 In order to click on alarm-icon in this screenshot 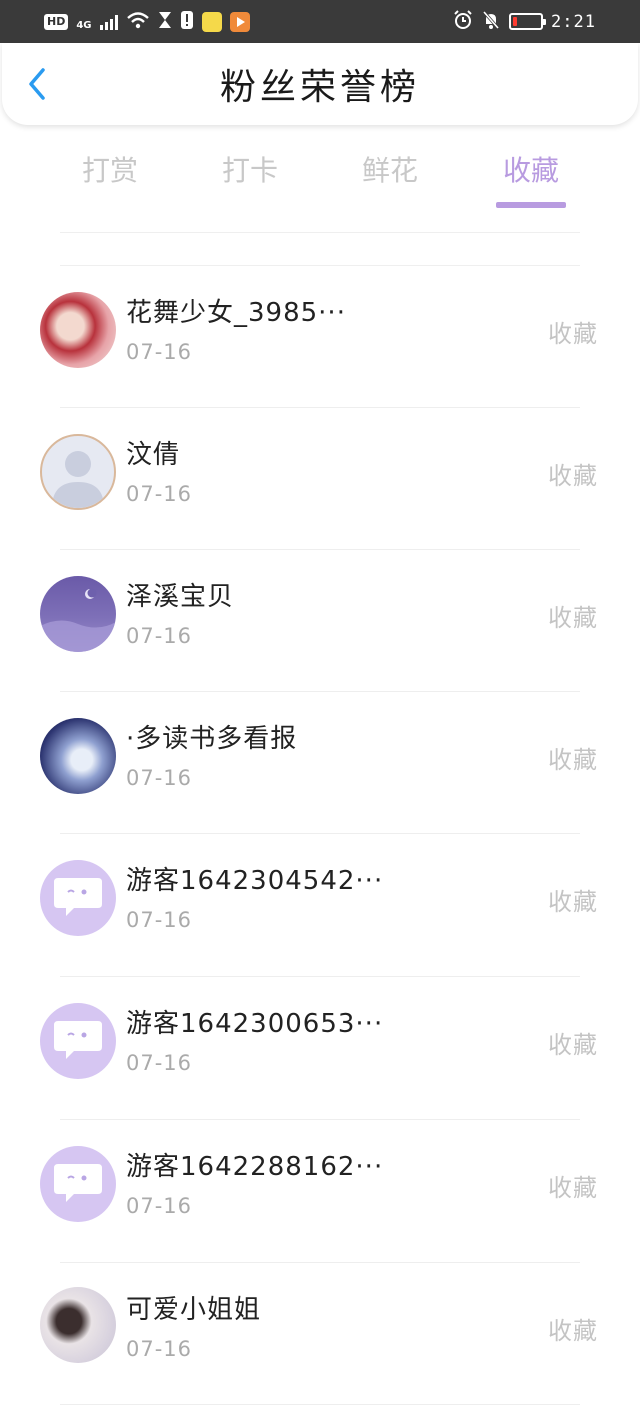, I will do `click(463, 21)`.